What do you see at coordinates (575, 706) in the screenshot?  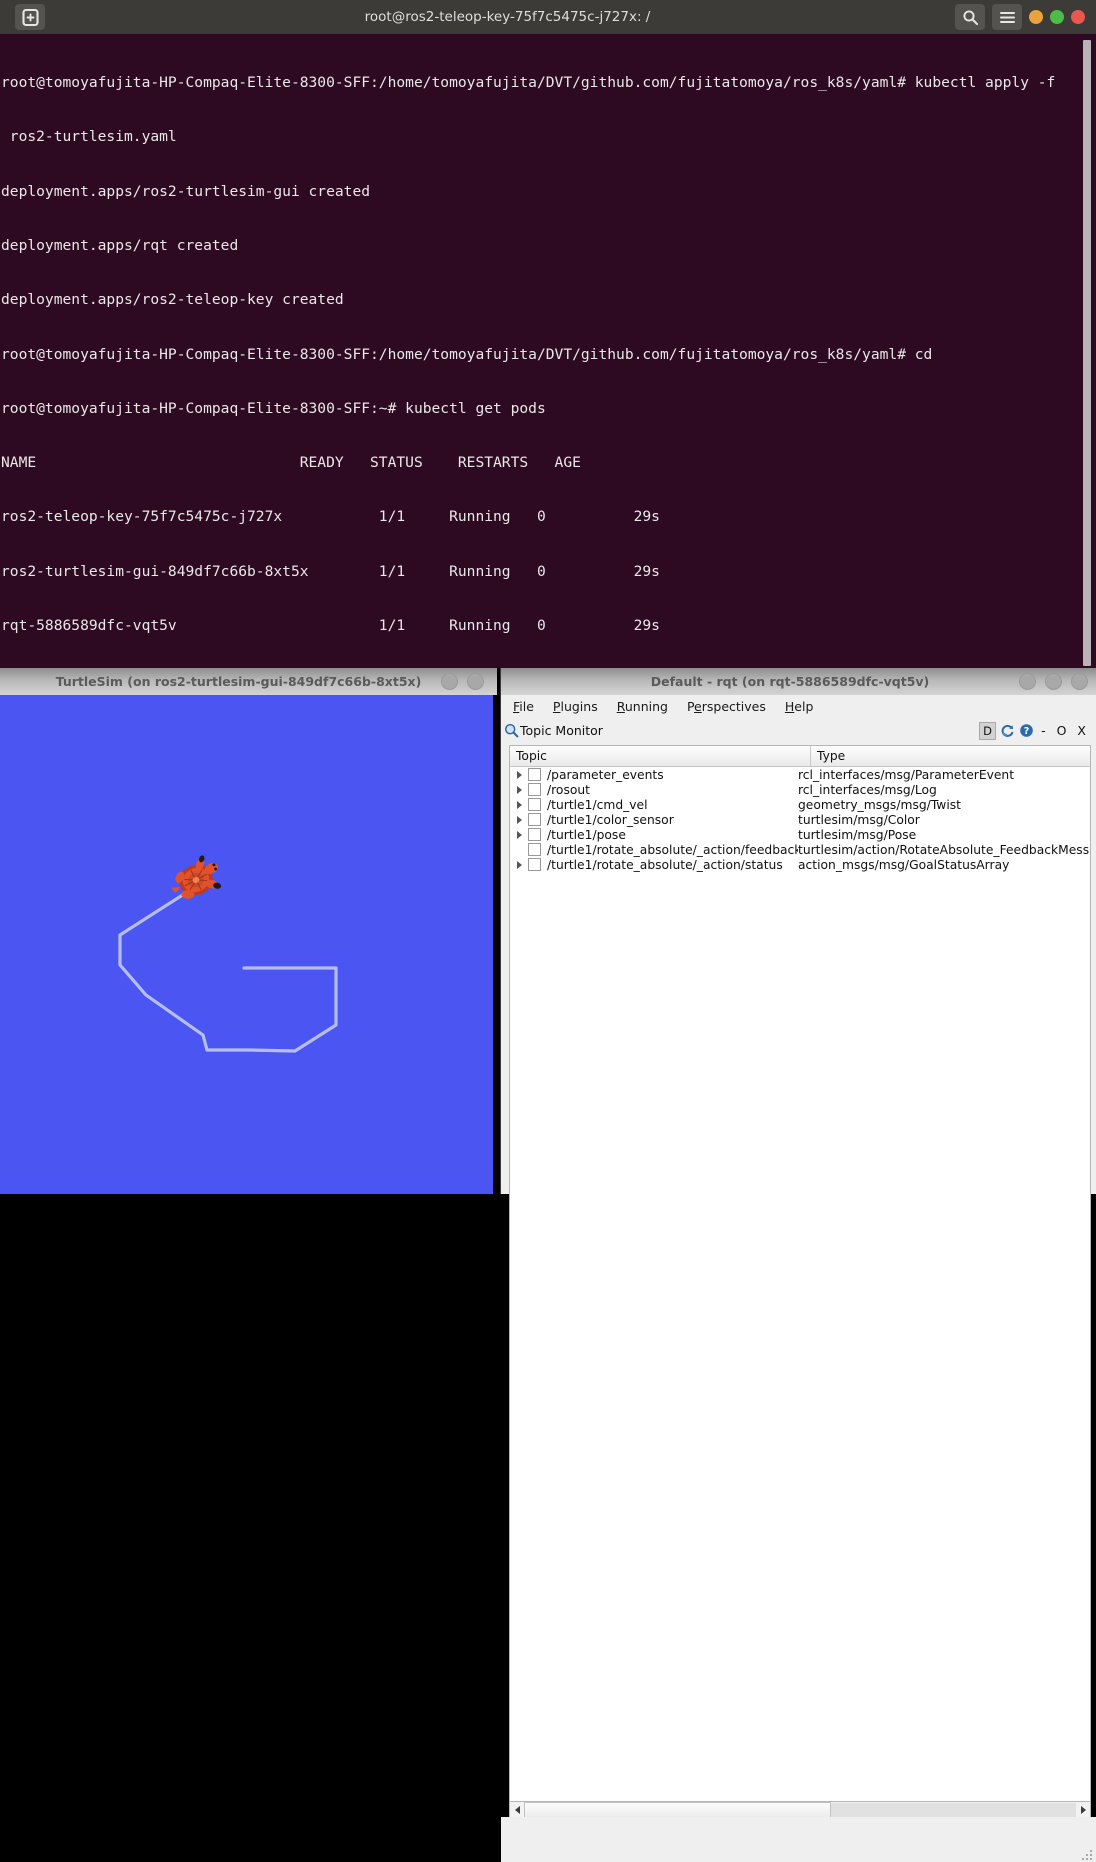 I see `menu-plugins: Plugins` at bounding box center [575, 706].